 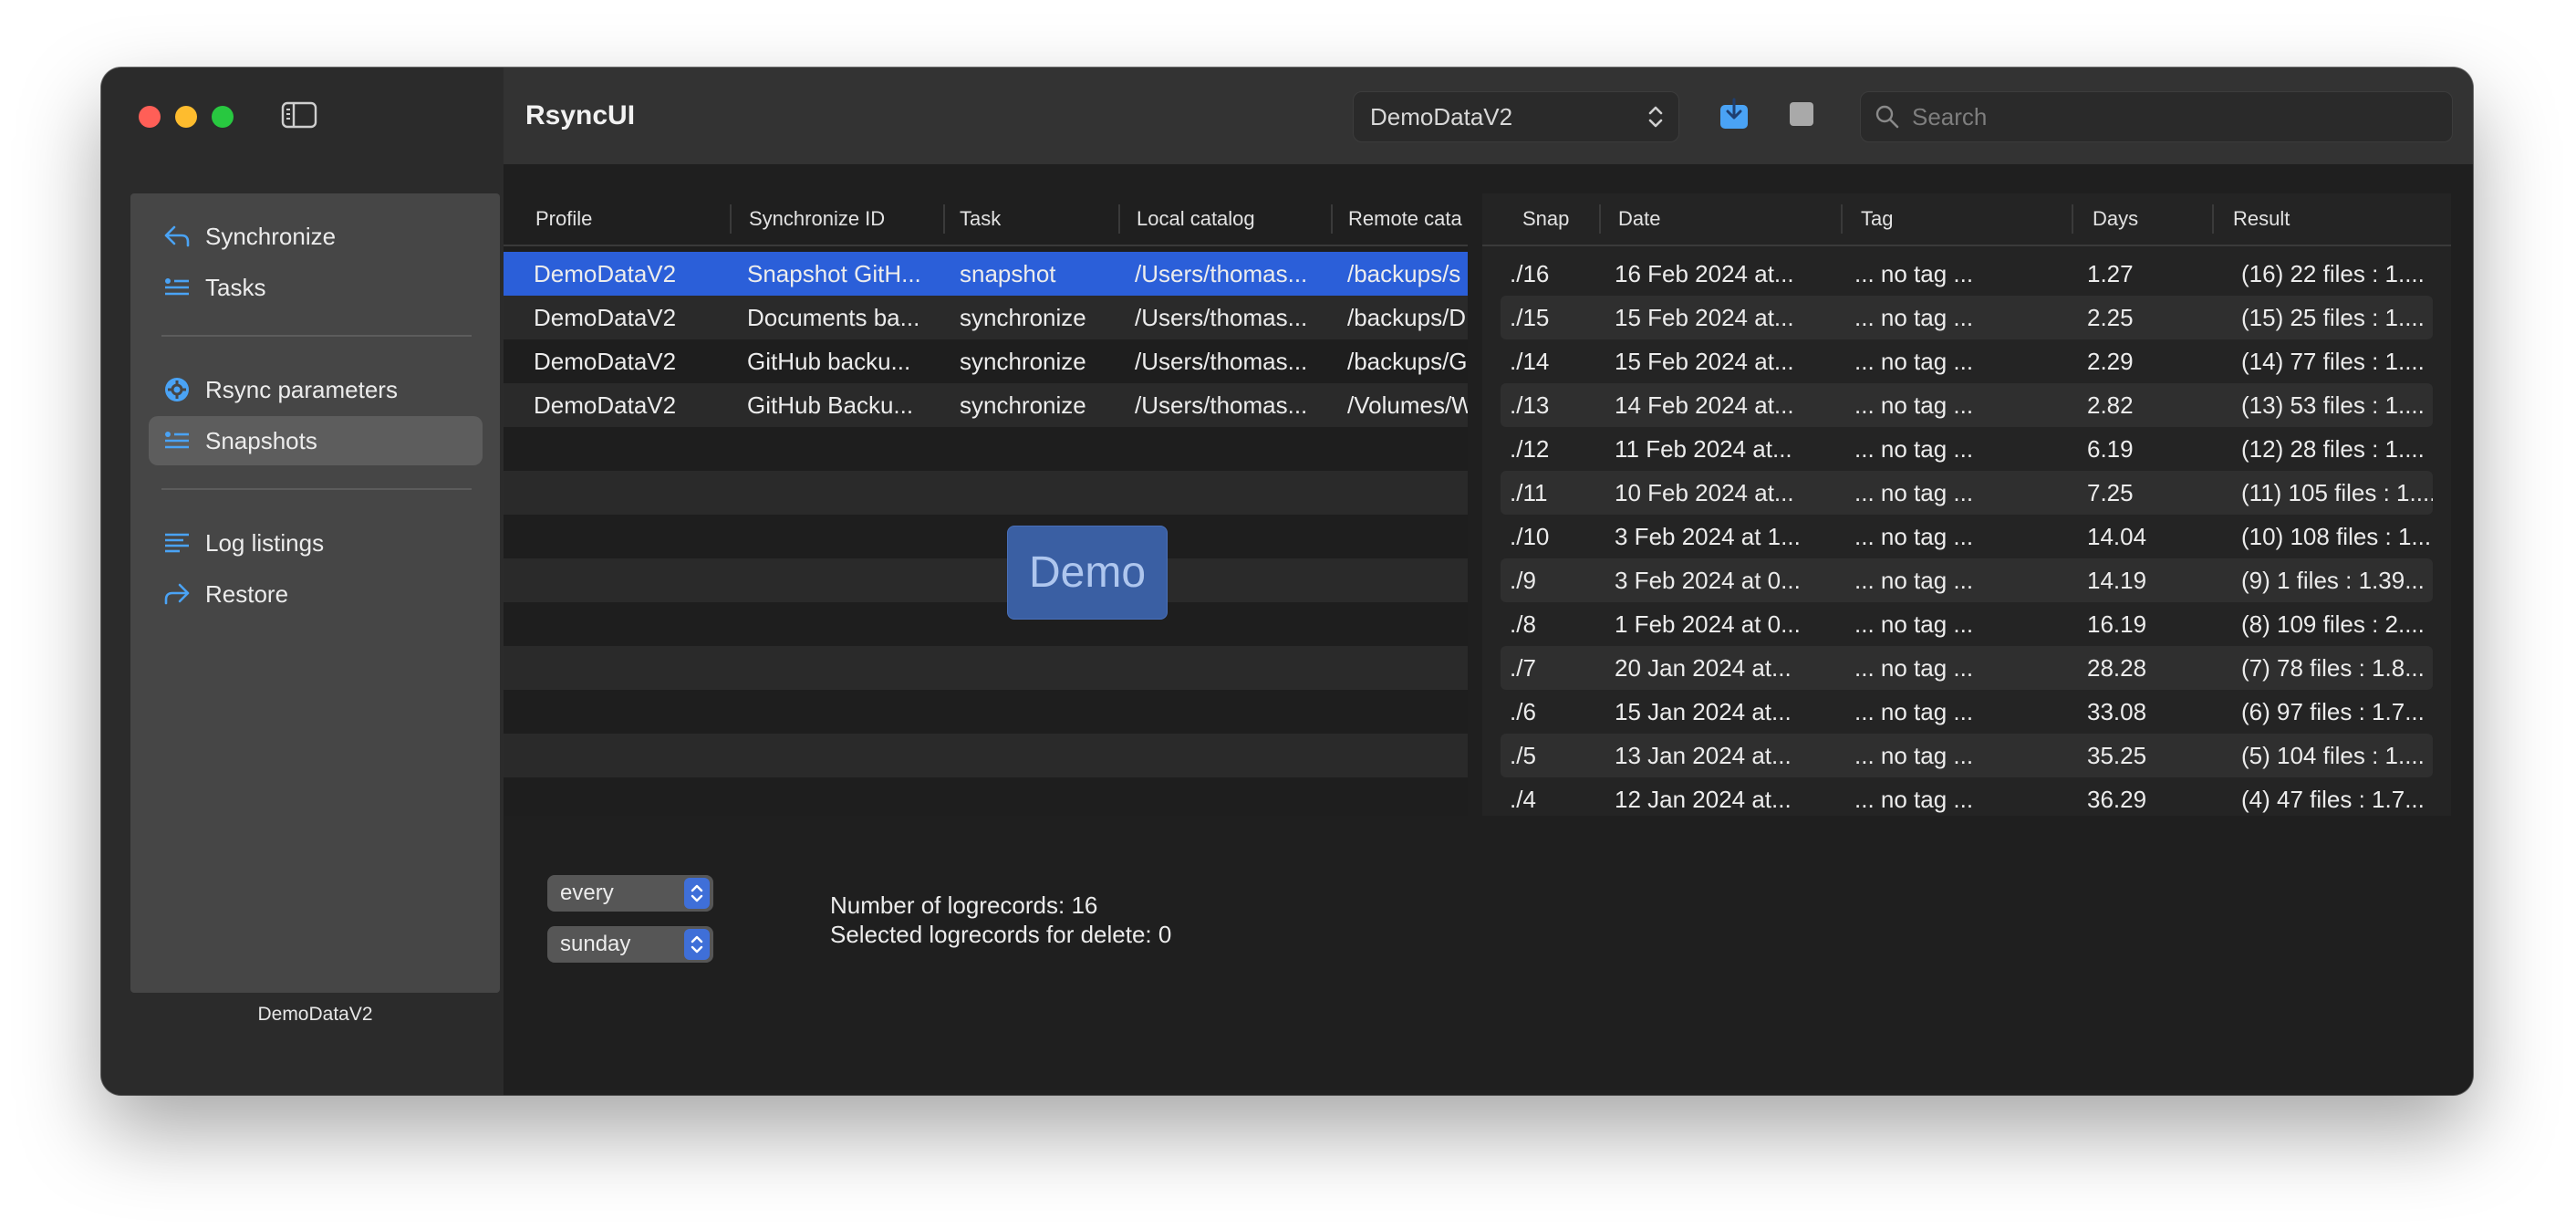 I want to click on cell-days: 16.19, so click(x=2117, y=624).